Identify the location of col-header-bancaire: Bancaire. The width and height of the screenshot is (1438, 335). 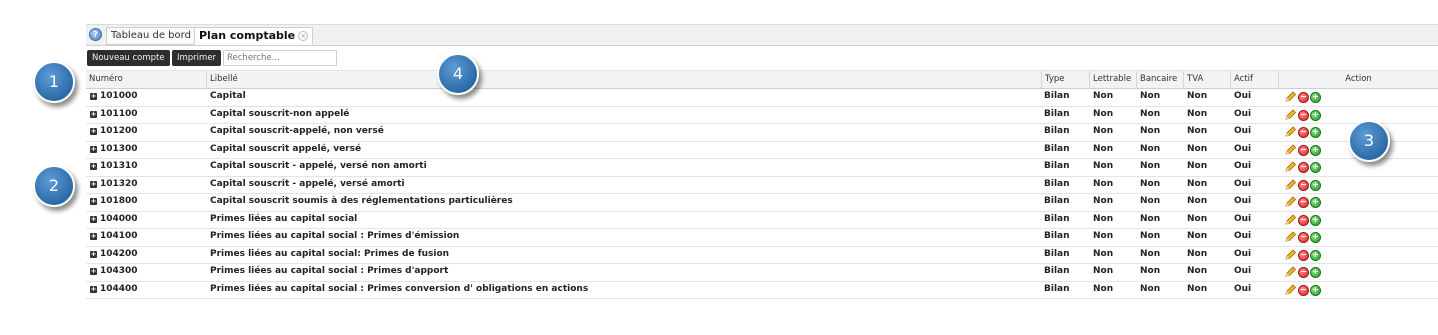
(1159, 79).